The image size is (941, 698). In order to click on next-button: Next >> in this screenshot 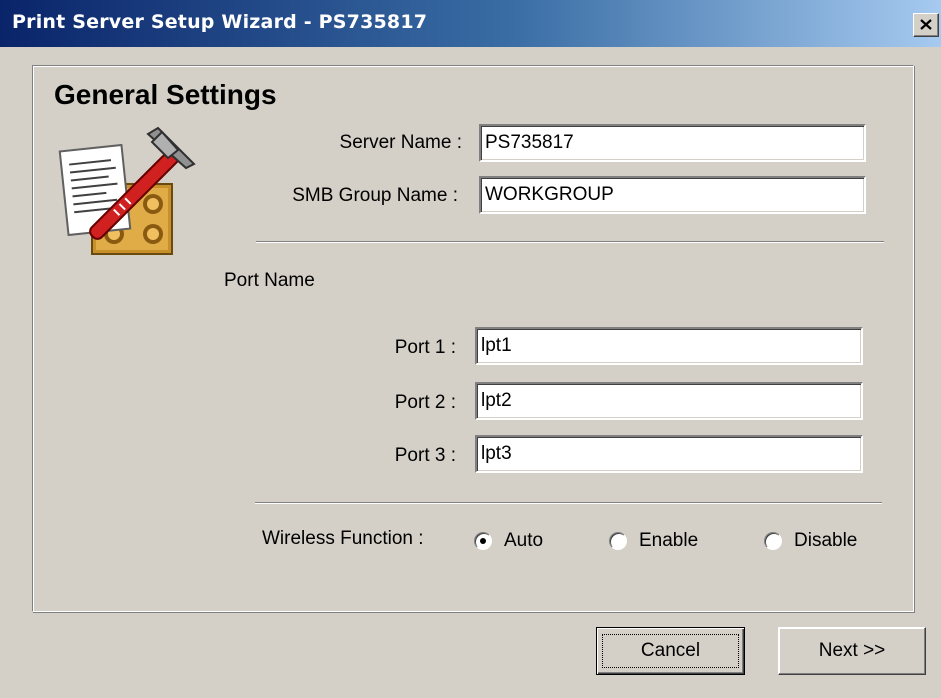, I will do `click(852, 651)`.